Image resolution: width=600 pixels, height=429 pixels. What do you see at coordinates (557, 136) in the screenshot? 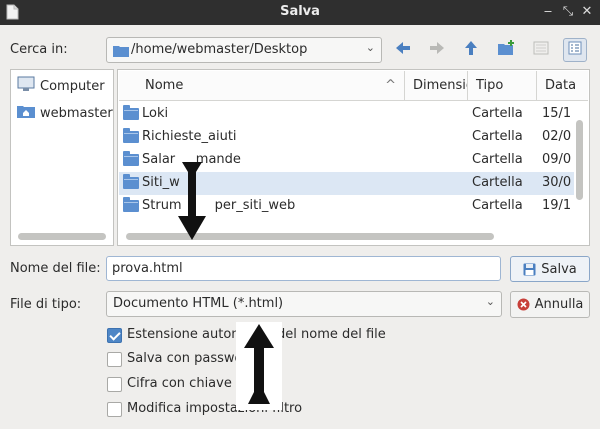
I see `file-date: 02/0` at bounding box center [557, 136].